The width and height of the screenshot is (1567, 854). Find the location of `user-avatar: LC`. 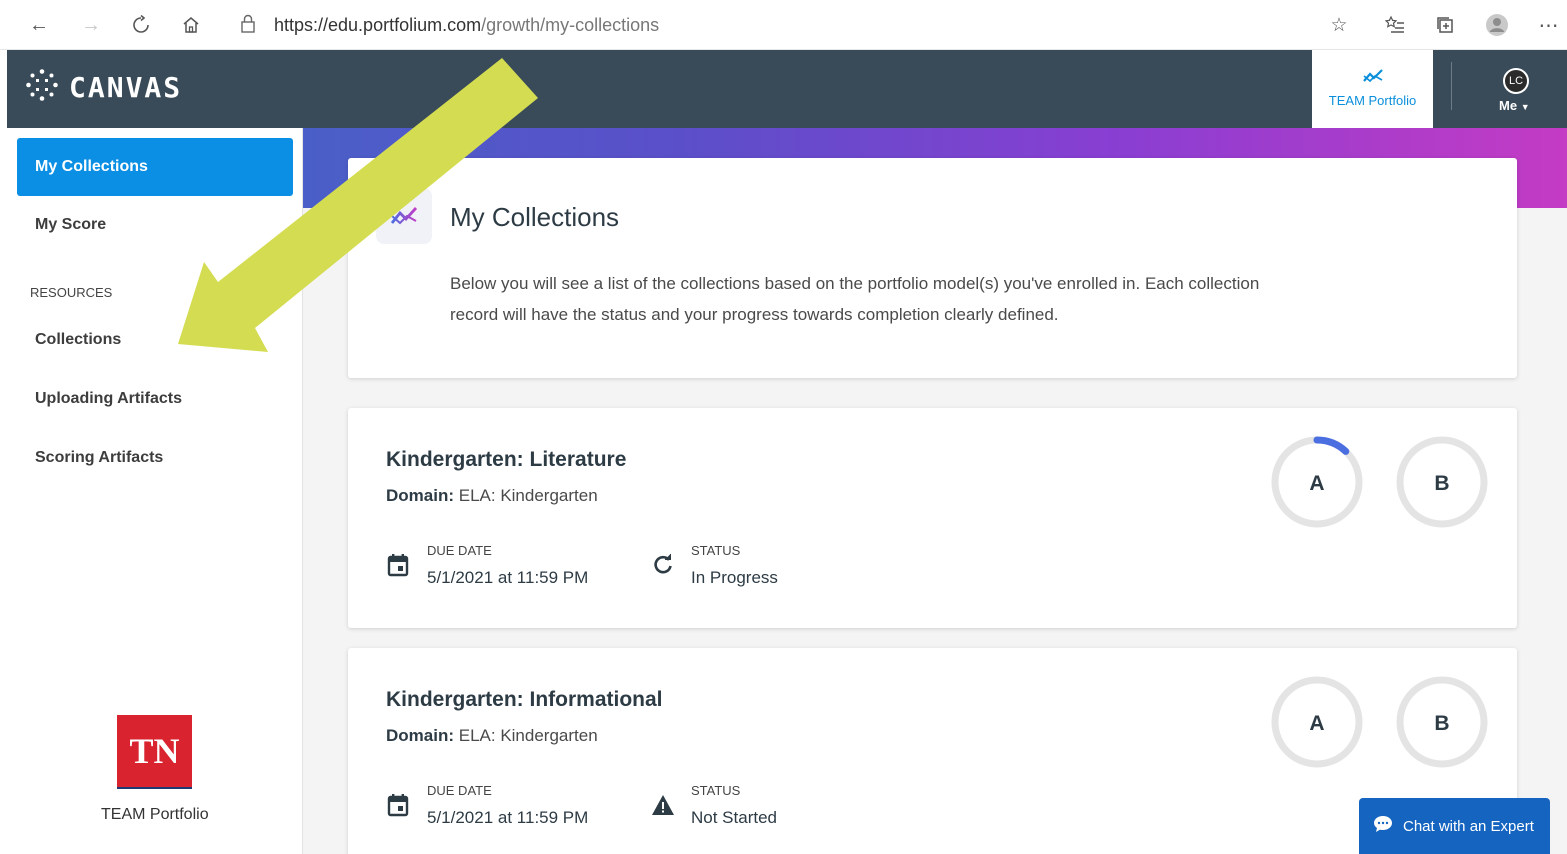

user-avatar: LC is located at coordinates (1516, 81).